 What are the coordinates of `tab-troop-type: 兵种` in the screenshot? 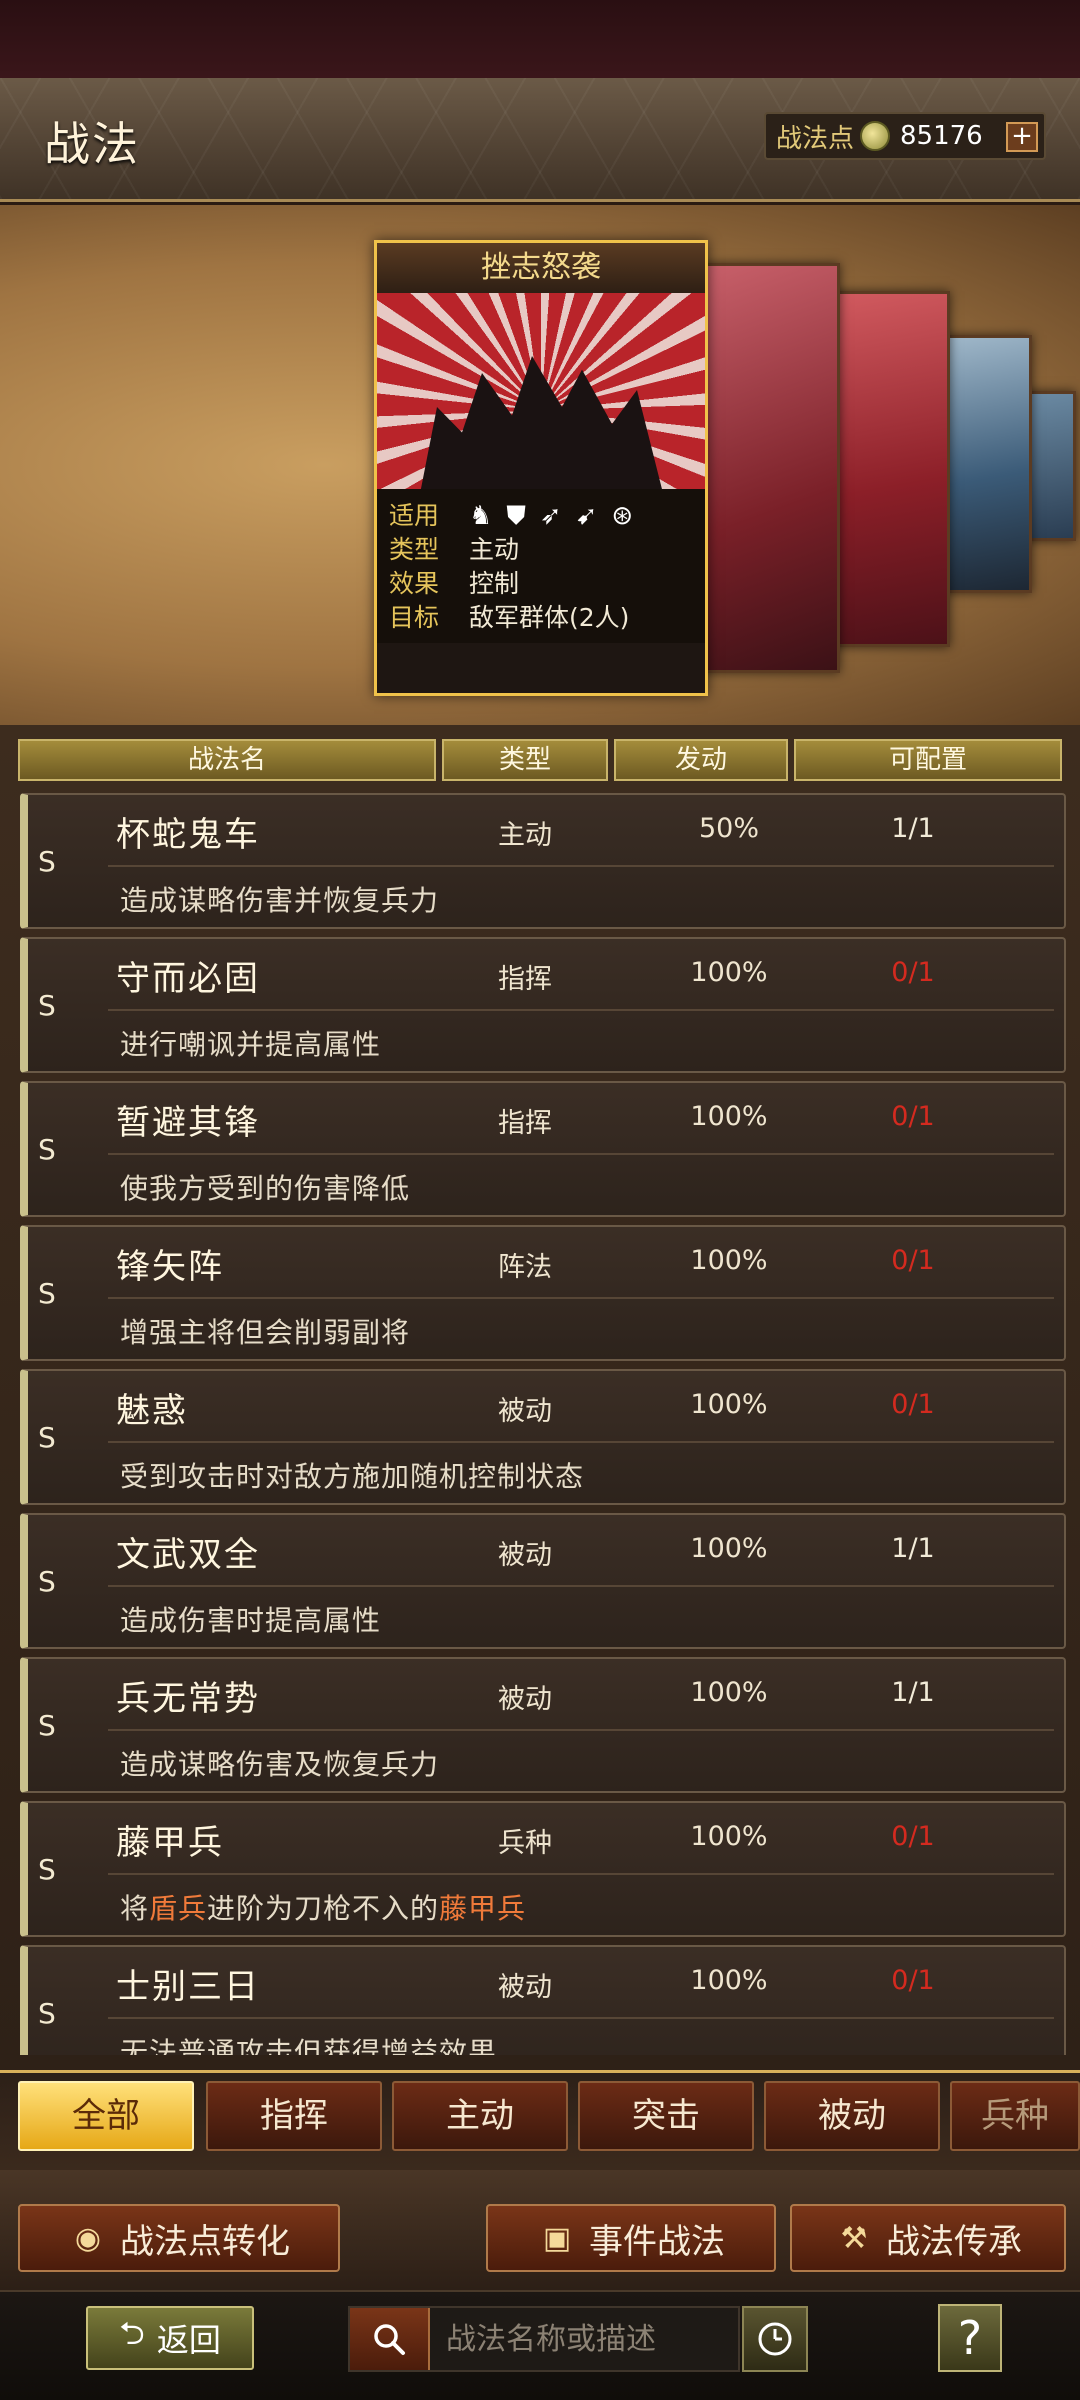 It's located at (1015, 2116).